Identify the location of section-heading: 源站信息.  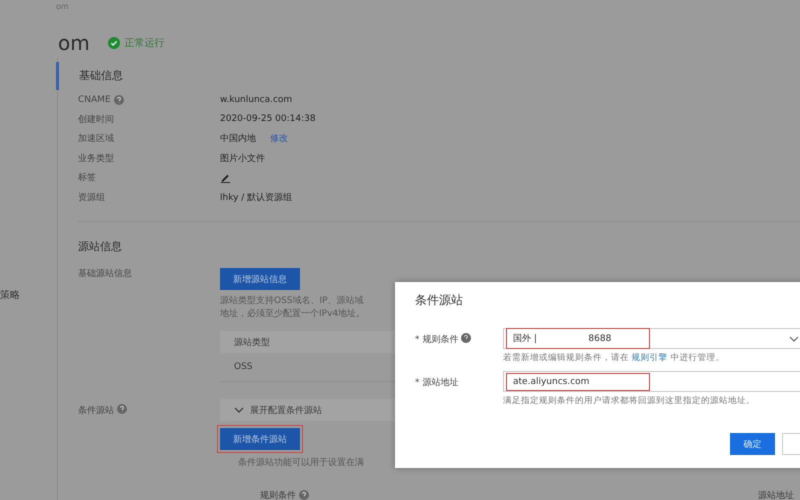
(100, 247).